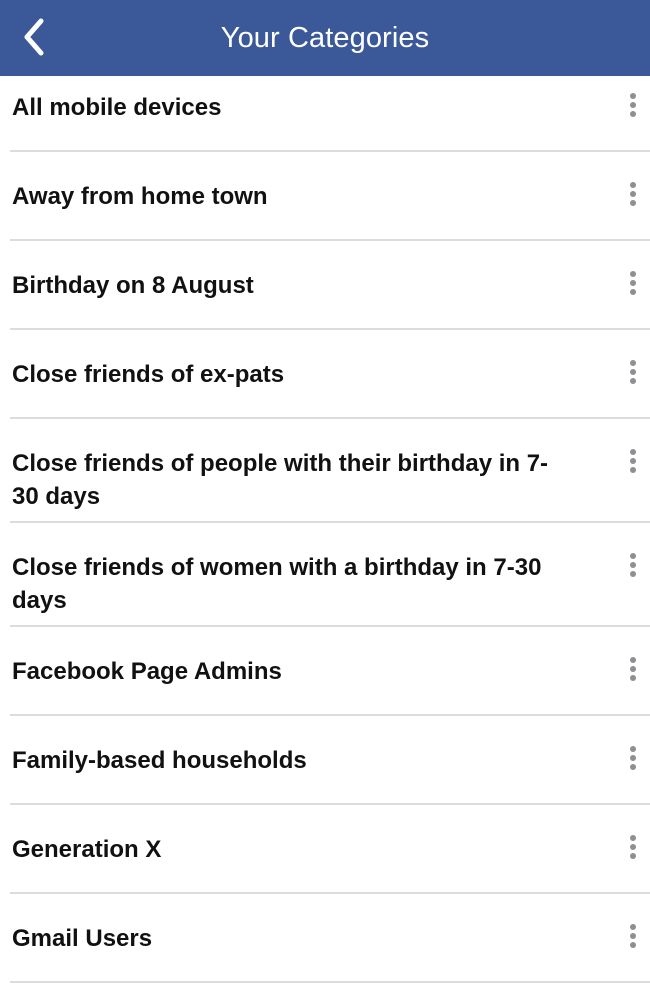 Image resolution: width=650 pixels, height=1000 pixels. I want to click on category-label: Gmail Users, so click(82, 938).